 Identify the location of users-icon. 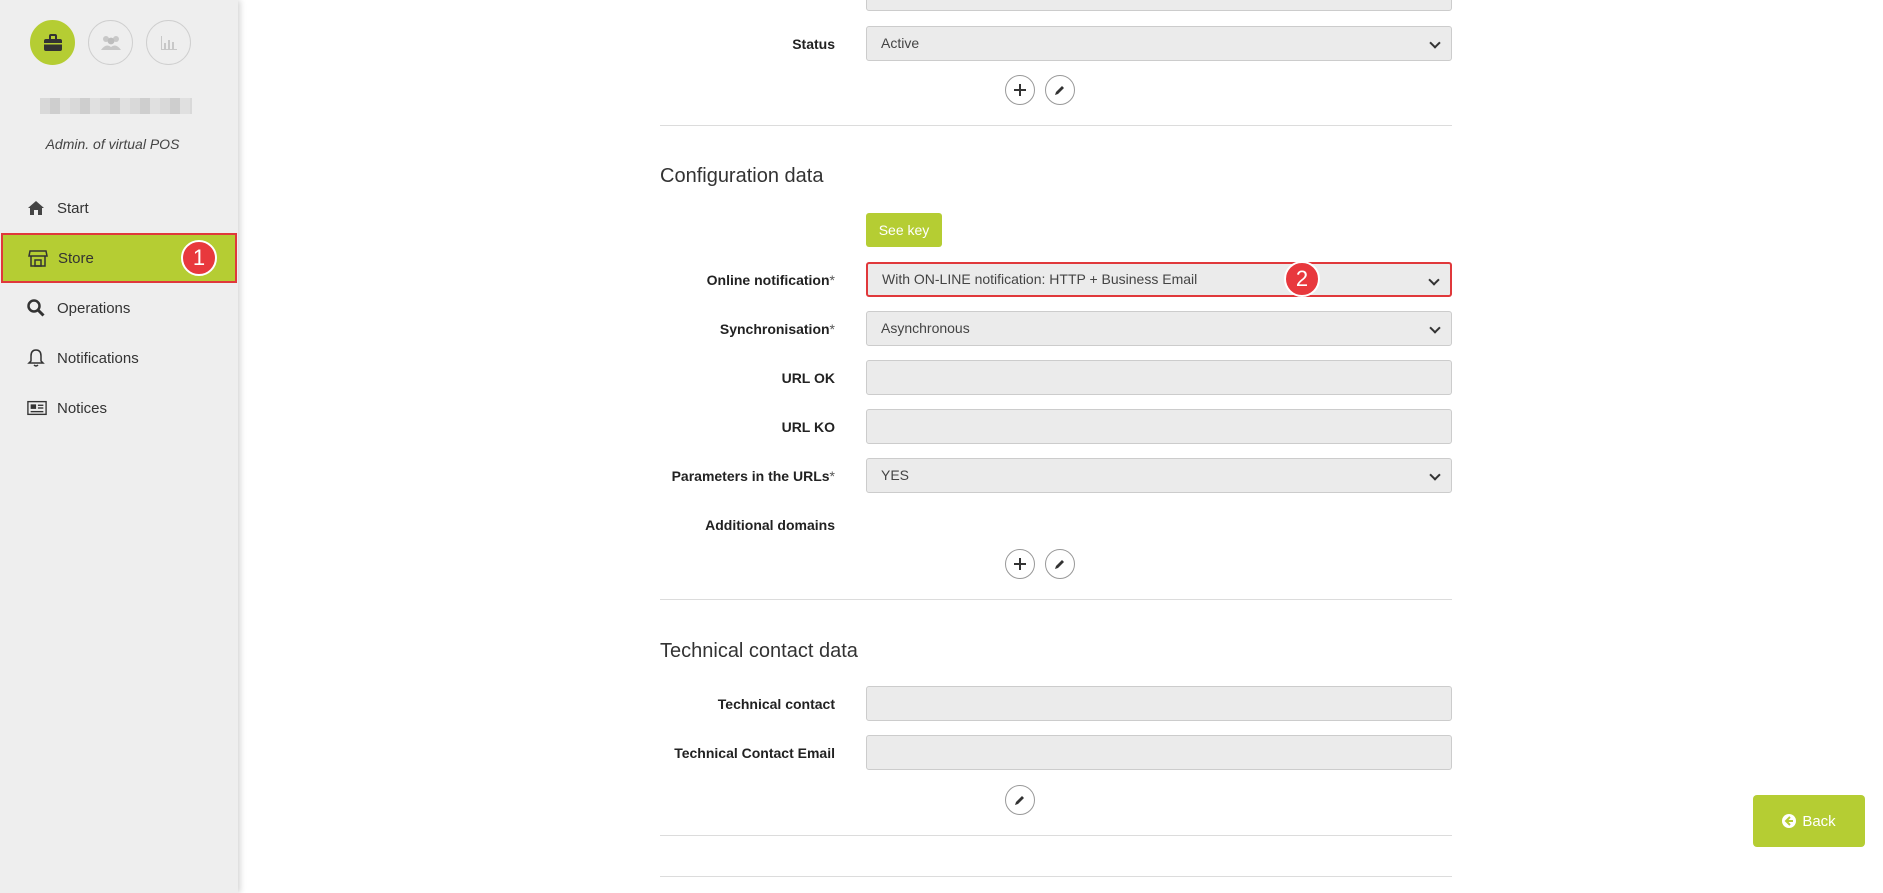
(110, 42).